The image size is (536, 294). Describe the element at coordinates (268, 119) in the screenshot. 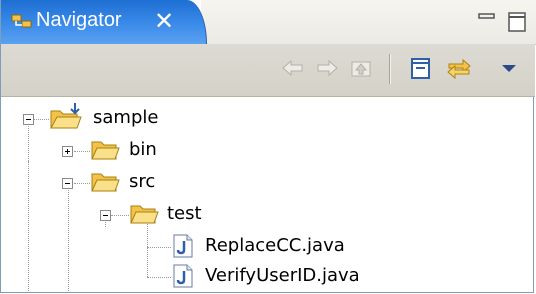

I see `tree-item-sample: sample` at that location.